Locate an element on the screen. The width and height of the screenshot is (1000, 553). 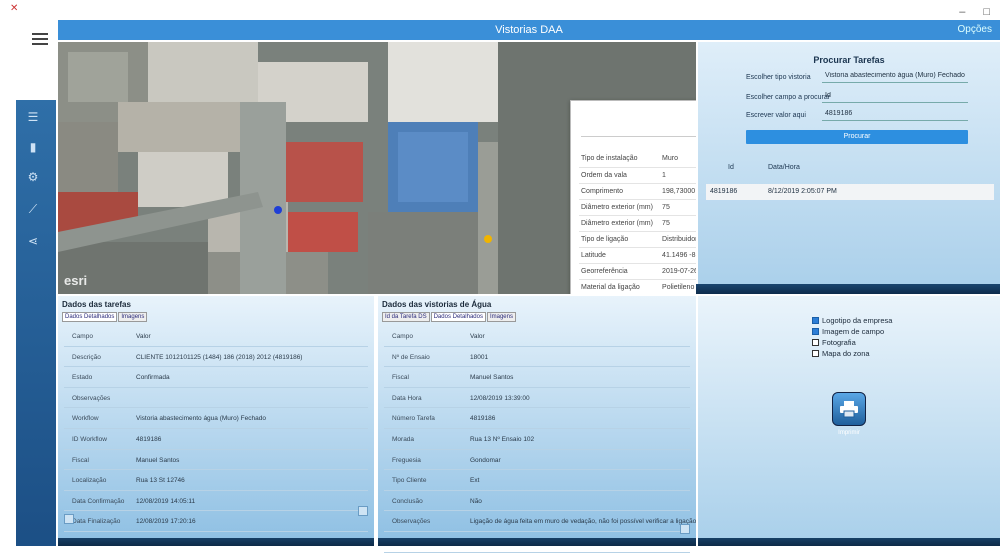
expand-handle is located at coordinates (69, 519).